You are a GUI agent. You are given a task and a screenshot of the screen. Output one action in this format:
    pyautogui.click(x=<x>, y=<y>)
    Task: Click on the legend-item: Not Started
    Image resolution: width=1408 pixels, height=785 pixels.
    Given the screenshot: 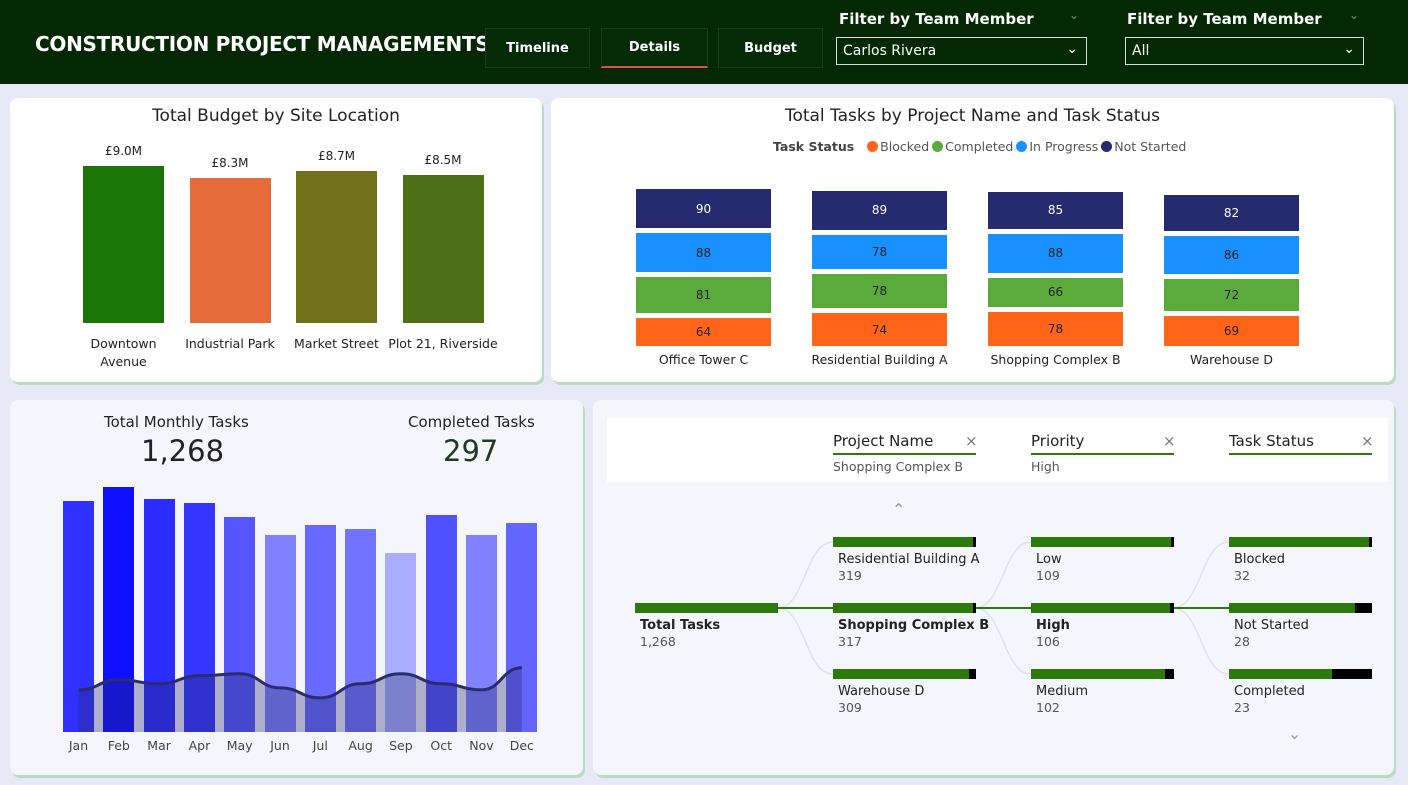 What is the action you would take?
    pyautogui.click(x=1143, y=146)
    